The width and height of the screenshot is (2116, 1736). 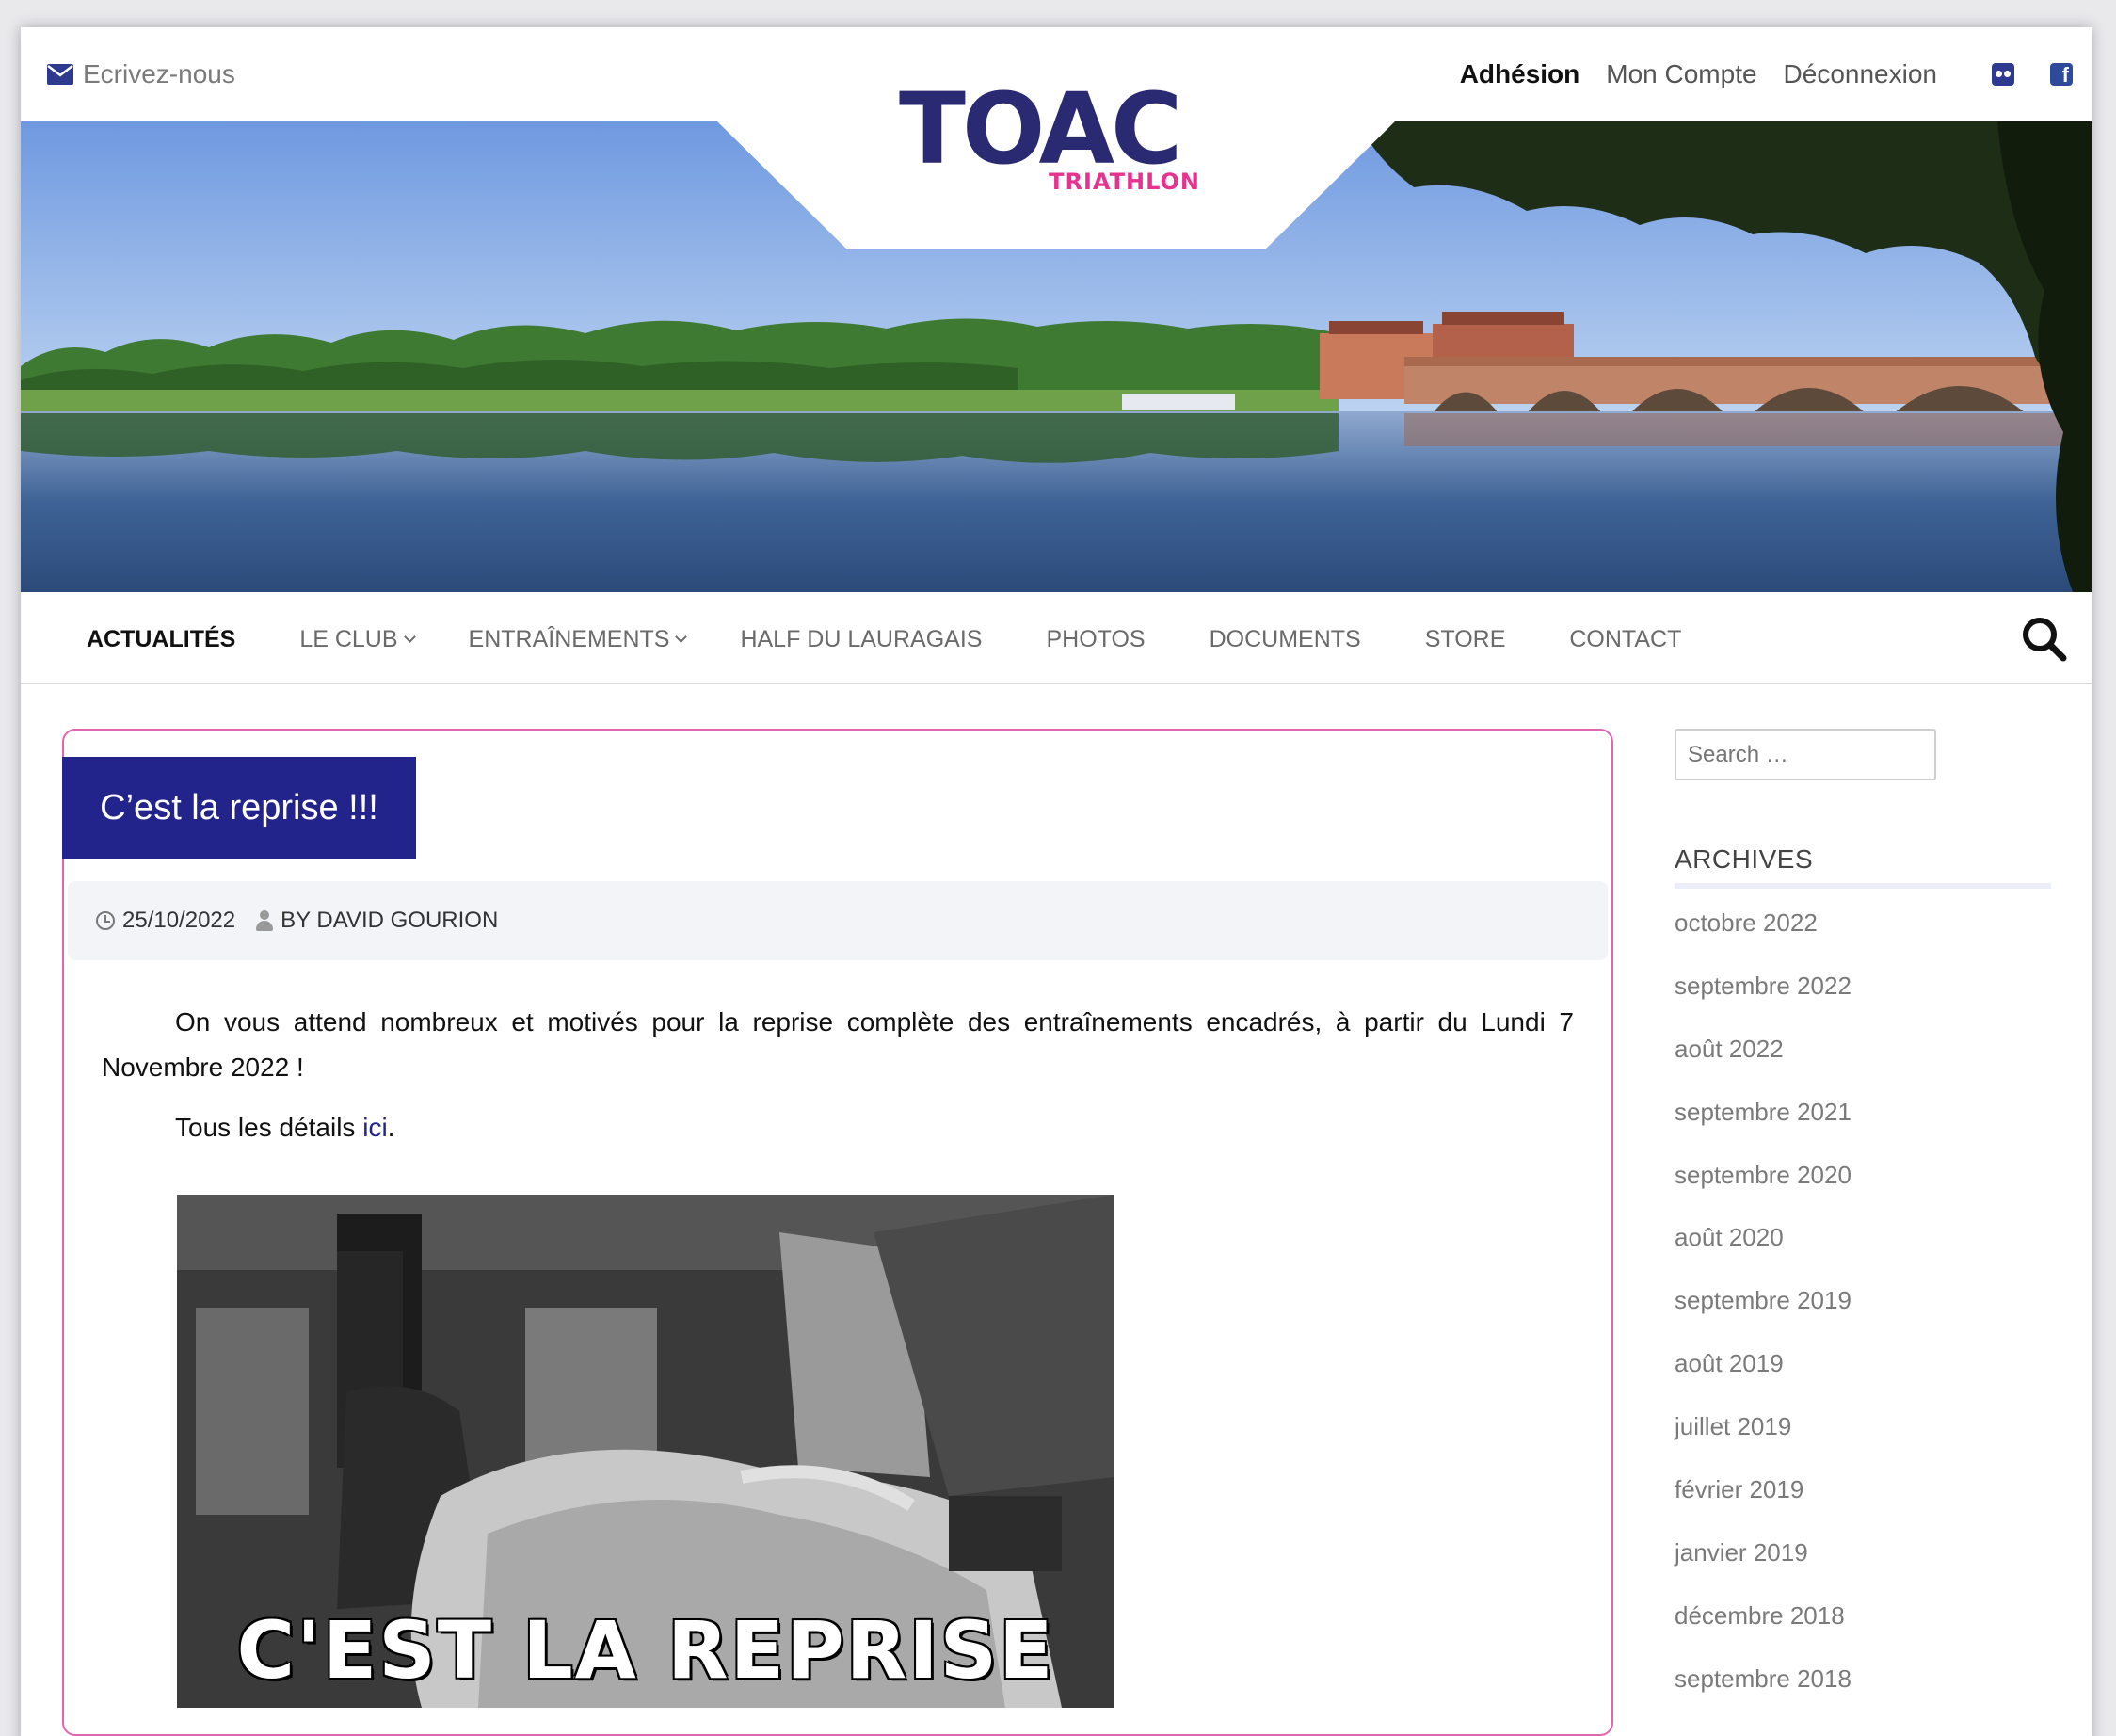 I want to click on nav-item-label: ENTRAÎNEMENTS, so click(x=569, y=639).